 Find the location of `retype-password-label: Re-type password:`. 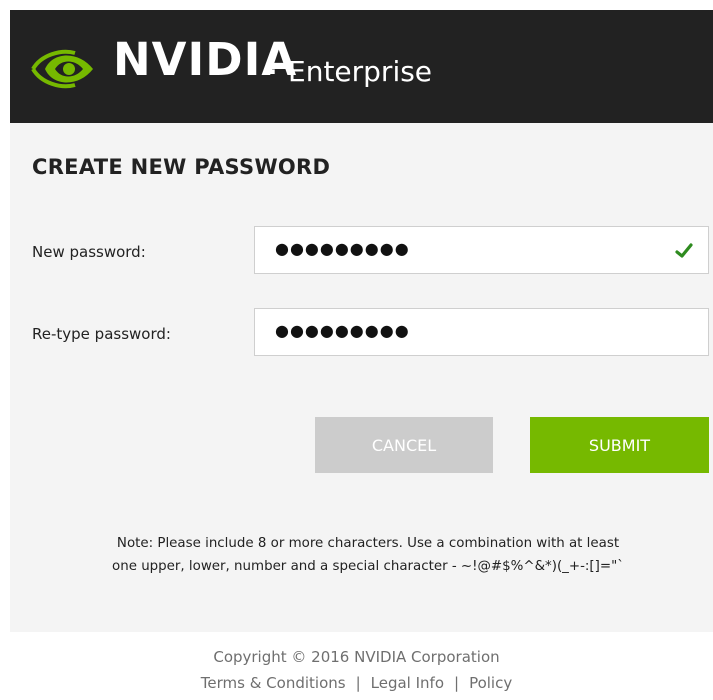

retype-password-label: Re-type password: is located at coordinates (101, 334).